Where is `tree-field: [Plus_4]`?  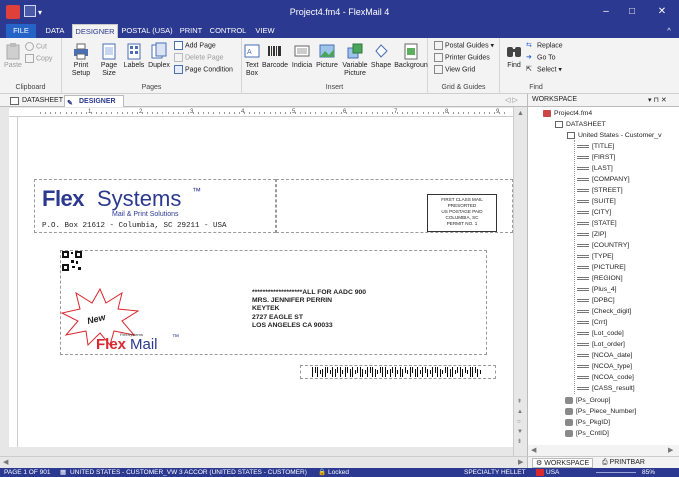
tree-field: [Plus_4] is located at coordinates (597, 290).